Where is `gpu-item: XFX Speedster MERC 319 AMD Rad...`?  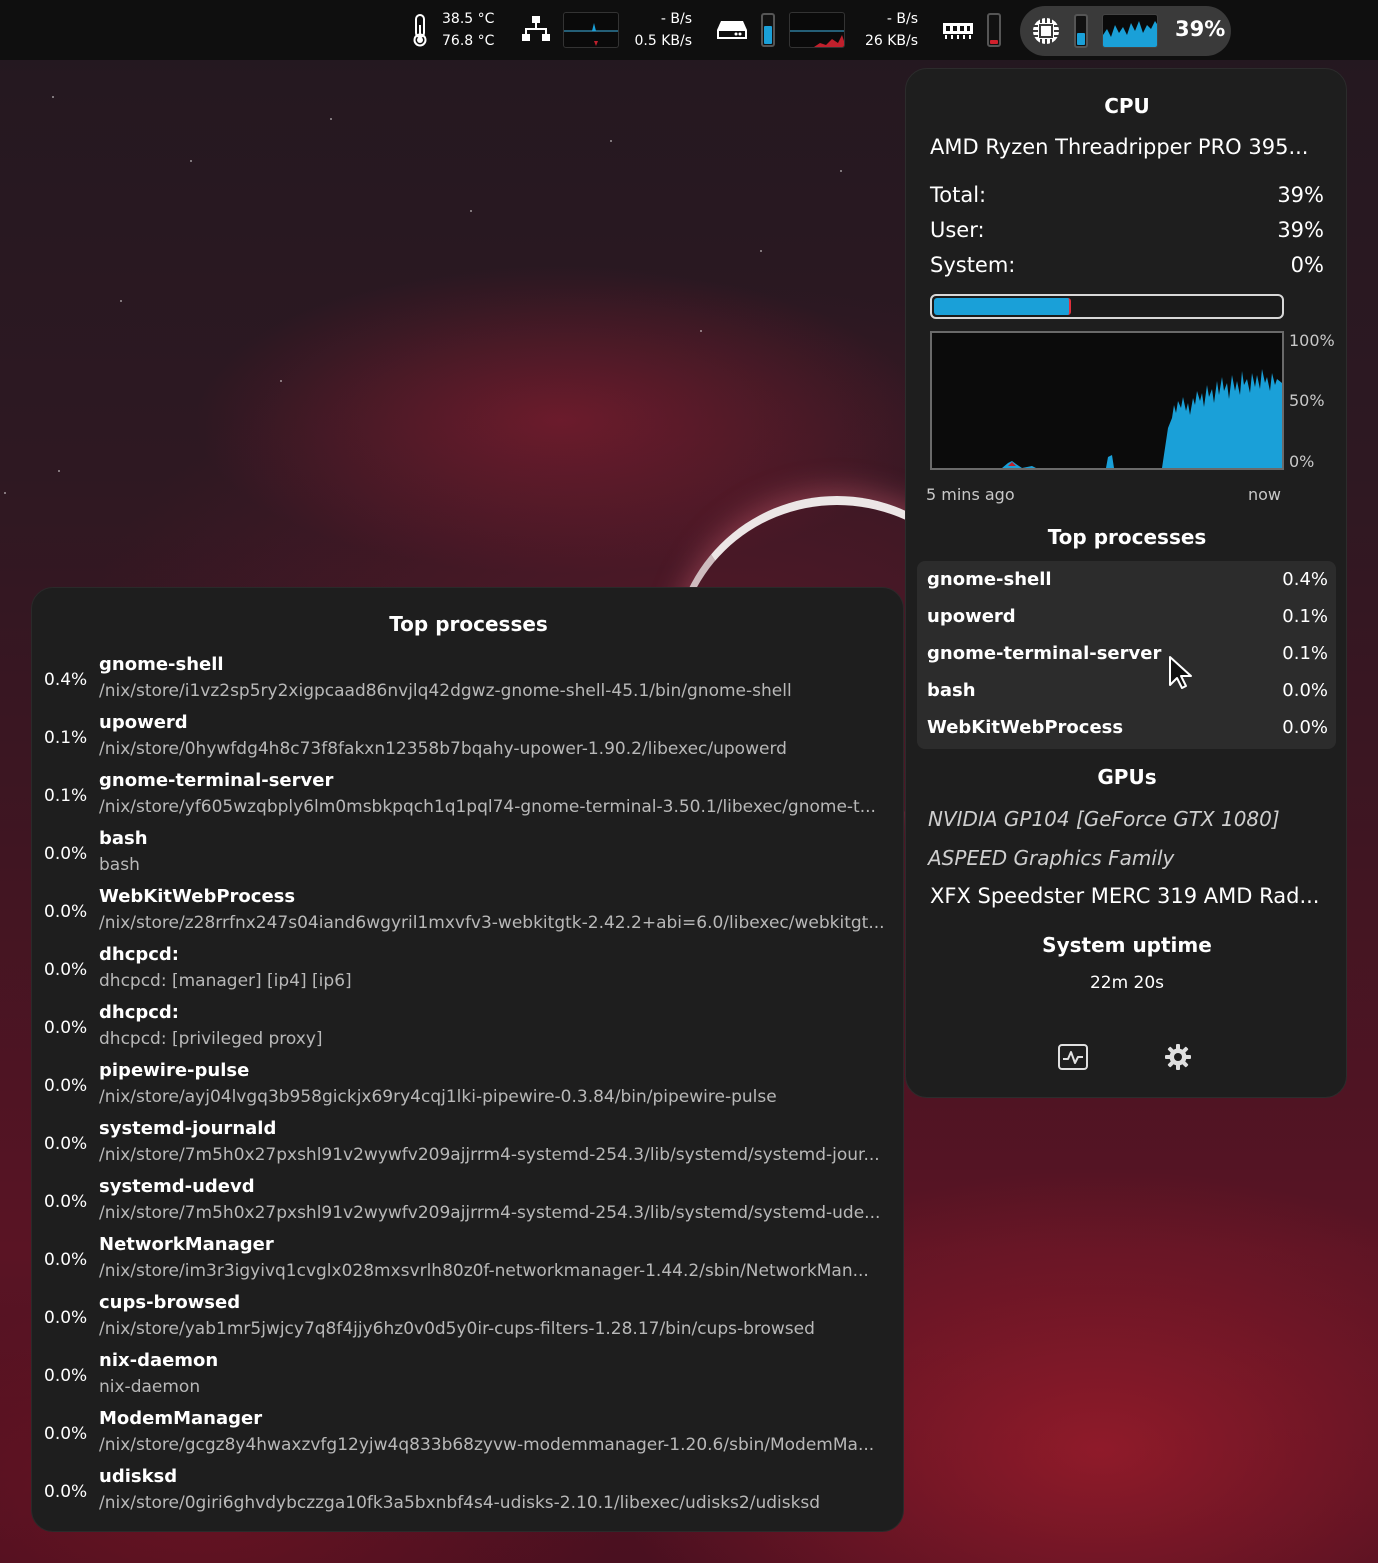
gpu-item: XFX Speedster MERC 319 AMD Rad... is located at coordinates (1125, 896).